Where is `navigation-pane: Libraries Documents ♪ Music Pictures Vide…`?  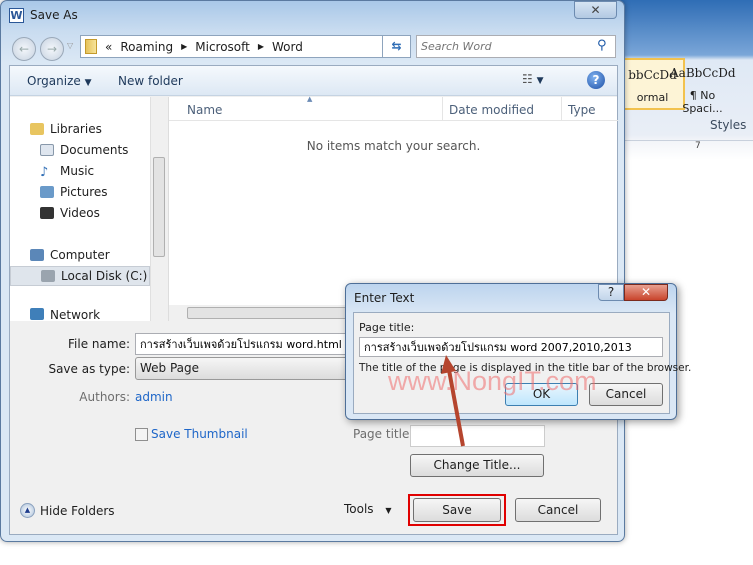
navigation-pane: Libraries Documents ♪ Music Pictures Vide… is located at coordinates (88, 209).